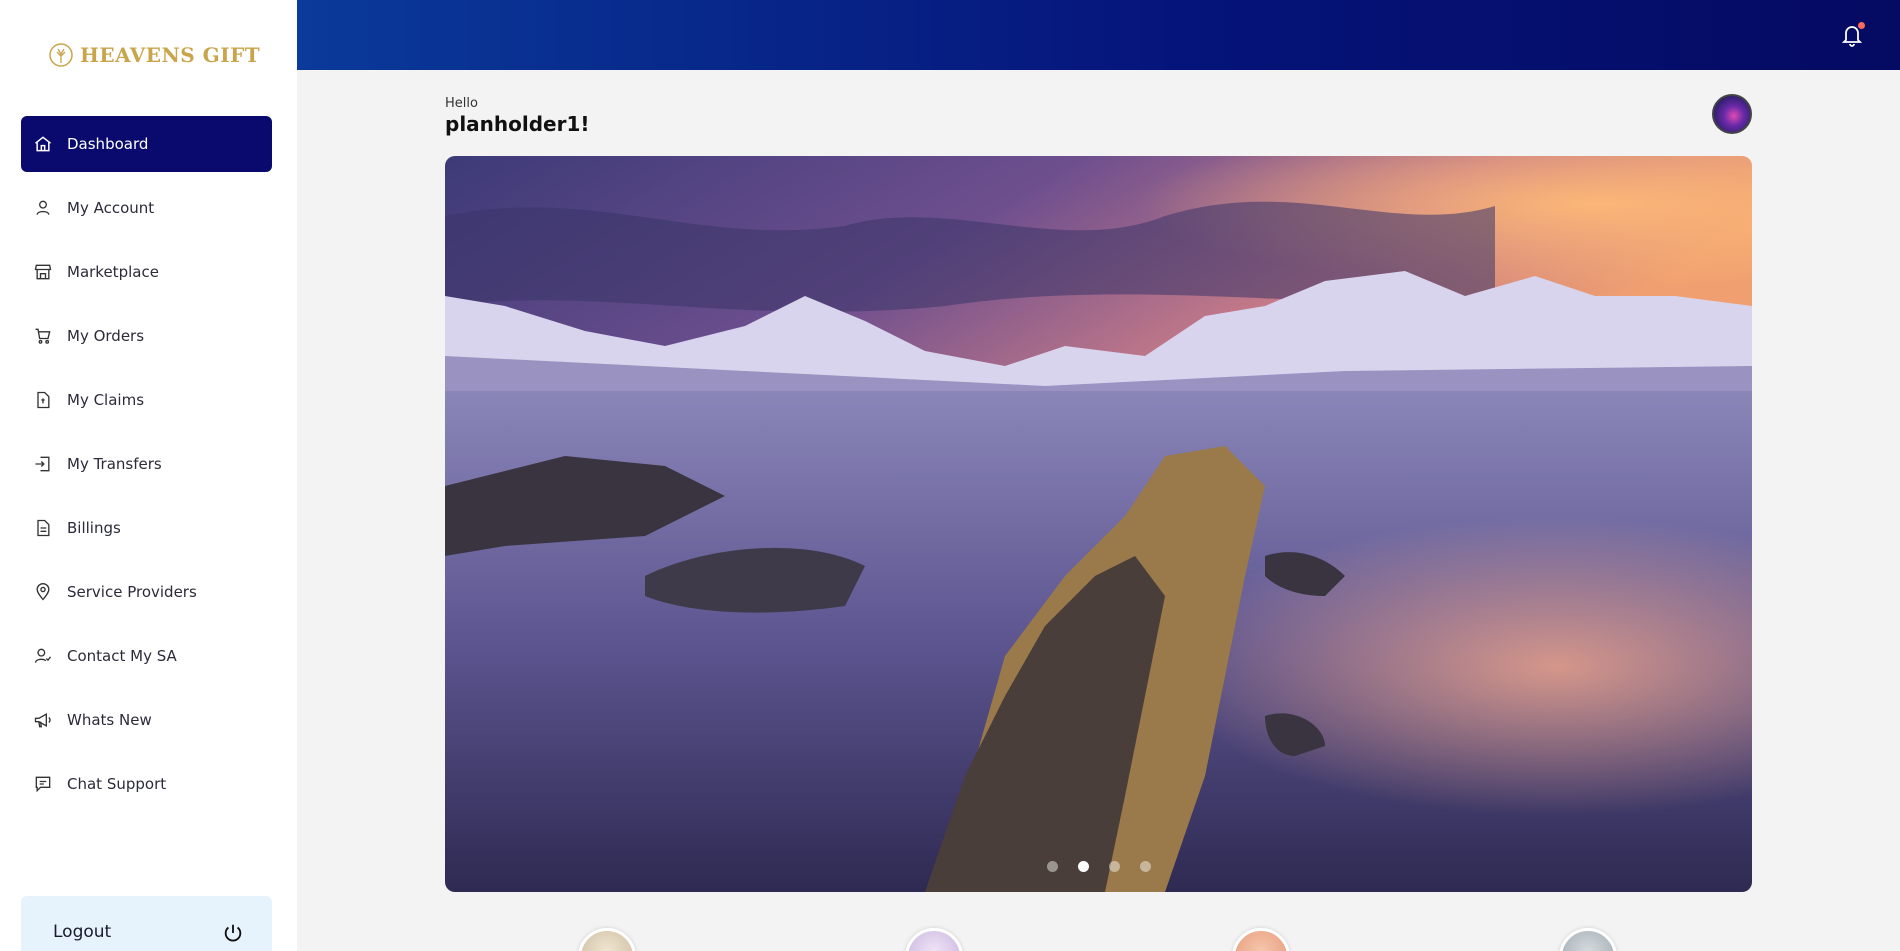 This screenshot has height=951, width=1900. What do you see at coordinates (1852, 35) in the screenshot?
I see `notification-bell-icon` at bounding box center [1852, 35].